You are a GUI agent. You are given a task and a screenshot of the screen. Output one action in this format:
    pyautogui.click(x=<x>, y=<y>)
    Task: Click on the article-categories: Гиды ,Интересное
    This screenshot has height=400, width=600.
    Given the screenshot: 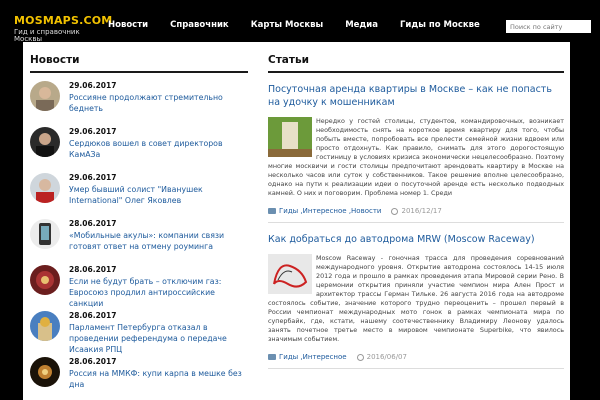 What is the action you would take?
    pyautogui.click(x=313, y=357)
    